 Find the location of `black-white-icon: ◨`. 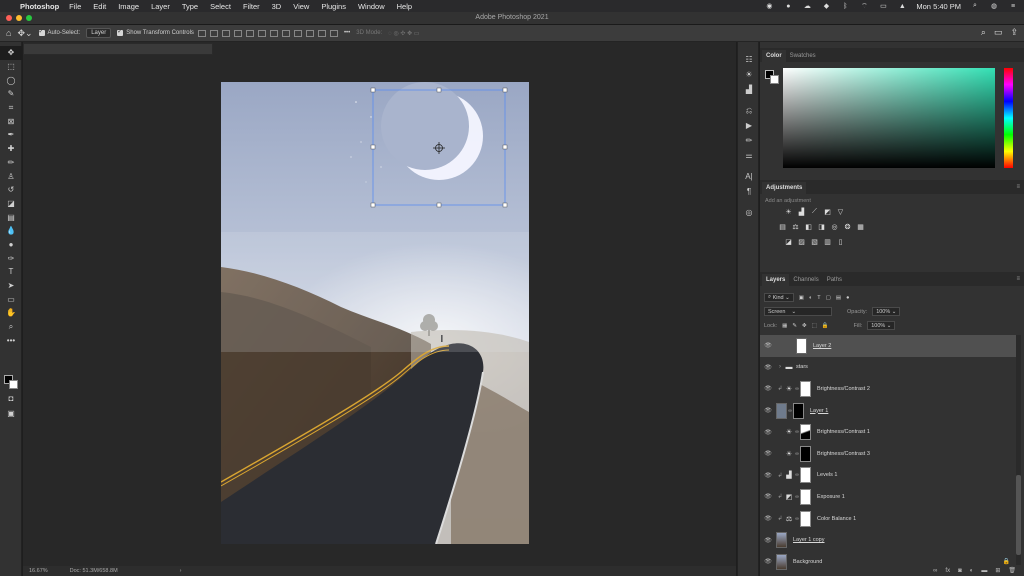

black-white-icon: ◨ is located at coordinates (821, 226).